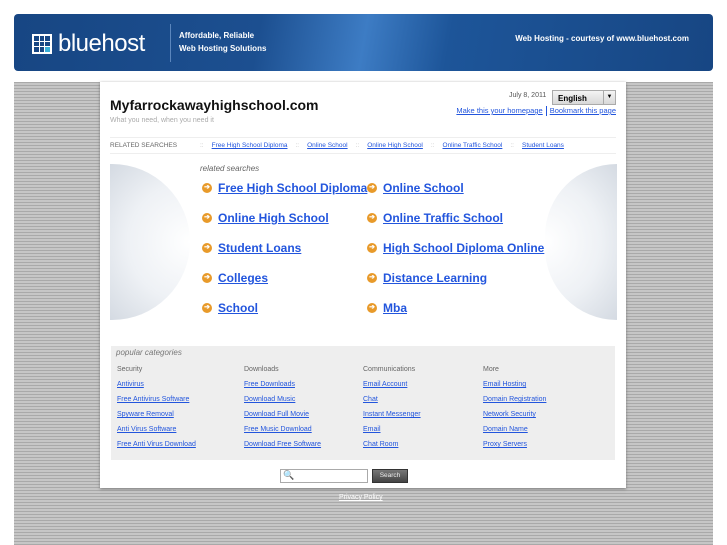 The image size is (727, 545). I want to click on language-select: English ▼, so click(584, 97).